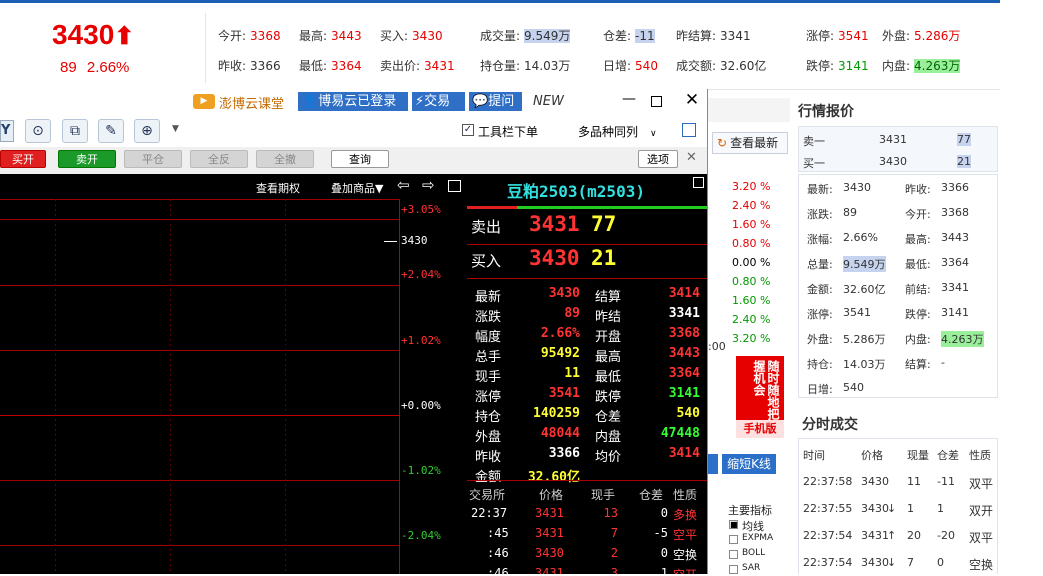 This screenshot has width=1043, height=576. I want to click on query-button: 查询, so click(360, 159).